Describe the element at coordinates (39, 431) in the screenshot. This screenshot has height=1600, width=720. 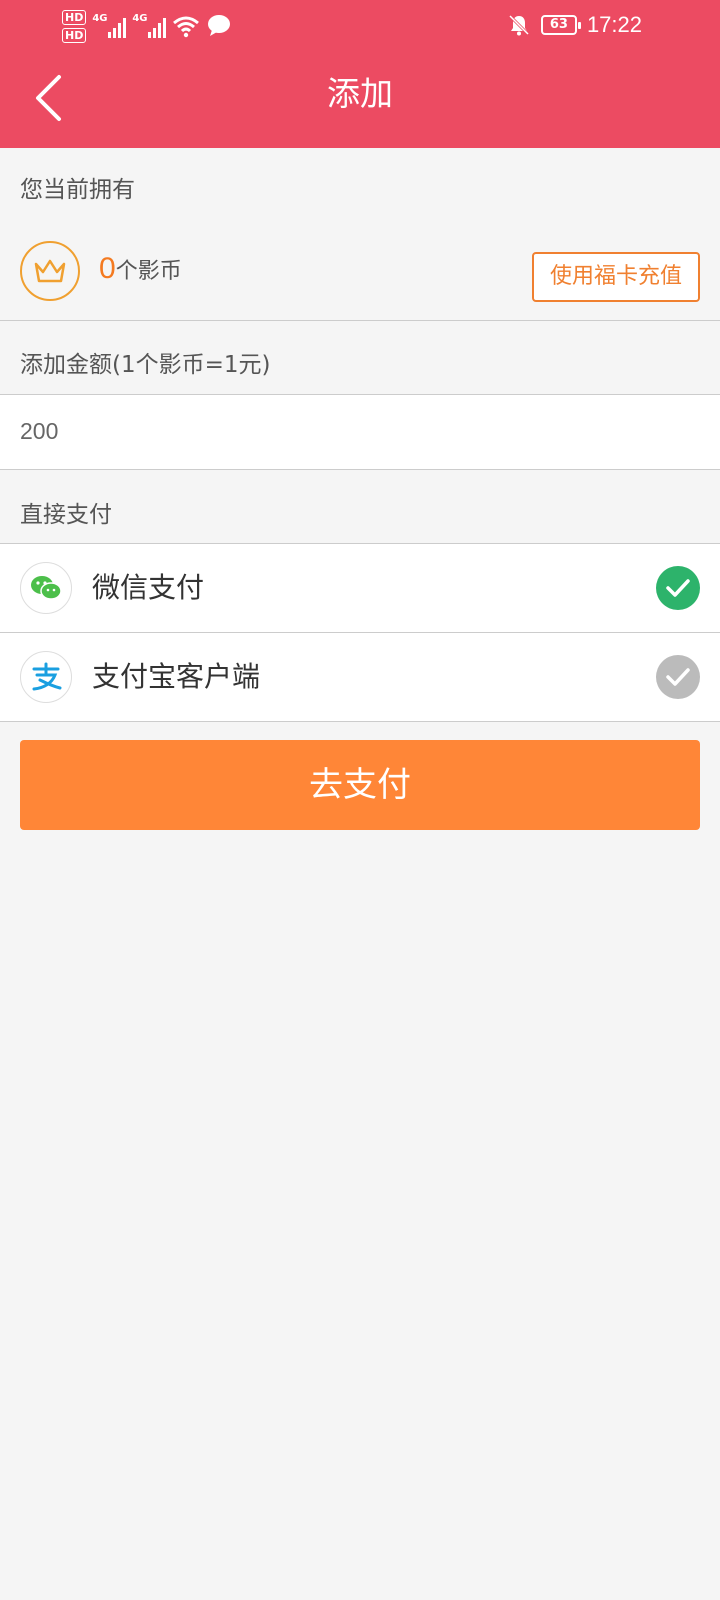
I see `amount-value: 200` at that location.